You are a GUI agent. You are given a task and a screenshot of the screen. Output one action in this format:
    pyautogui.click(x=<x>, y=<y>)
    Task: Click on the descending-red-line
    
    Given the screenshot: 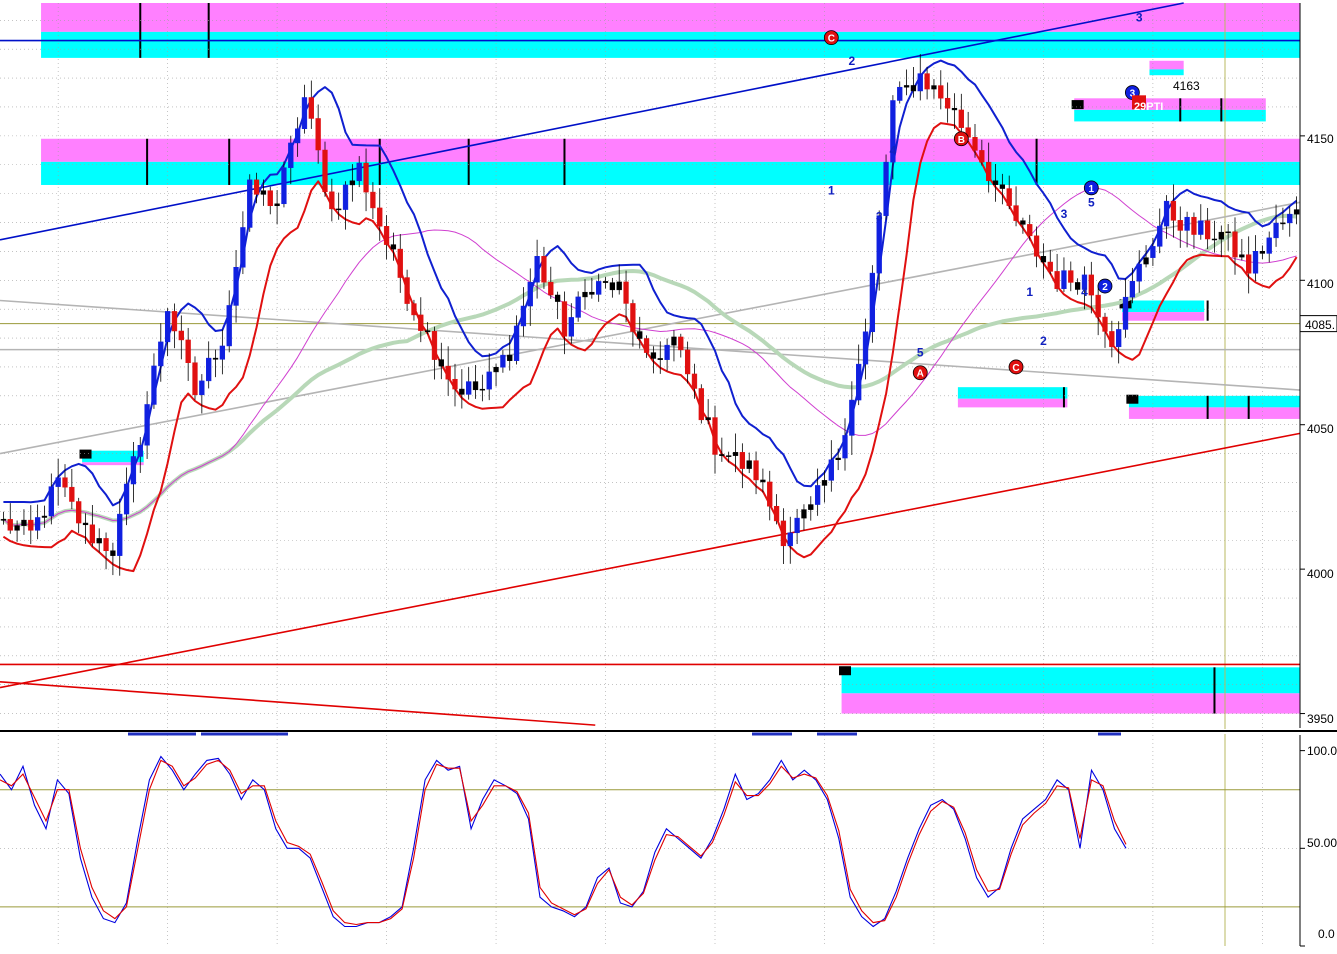 What is the action you would take?
    pyautogui.click(x=298, y=703)
    